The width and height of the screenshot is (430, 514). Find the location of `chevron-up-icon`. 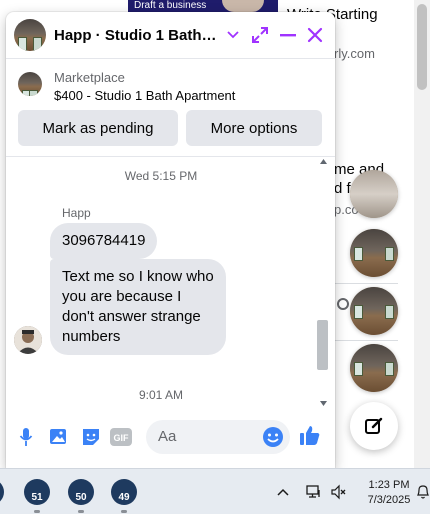

chevron-up-icon is located at coordinates (283, 492).